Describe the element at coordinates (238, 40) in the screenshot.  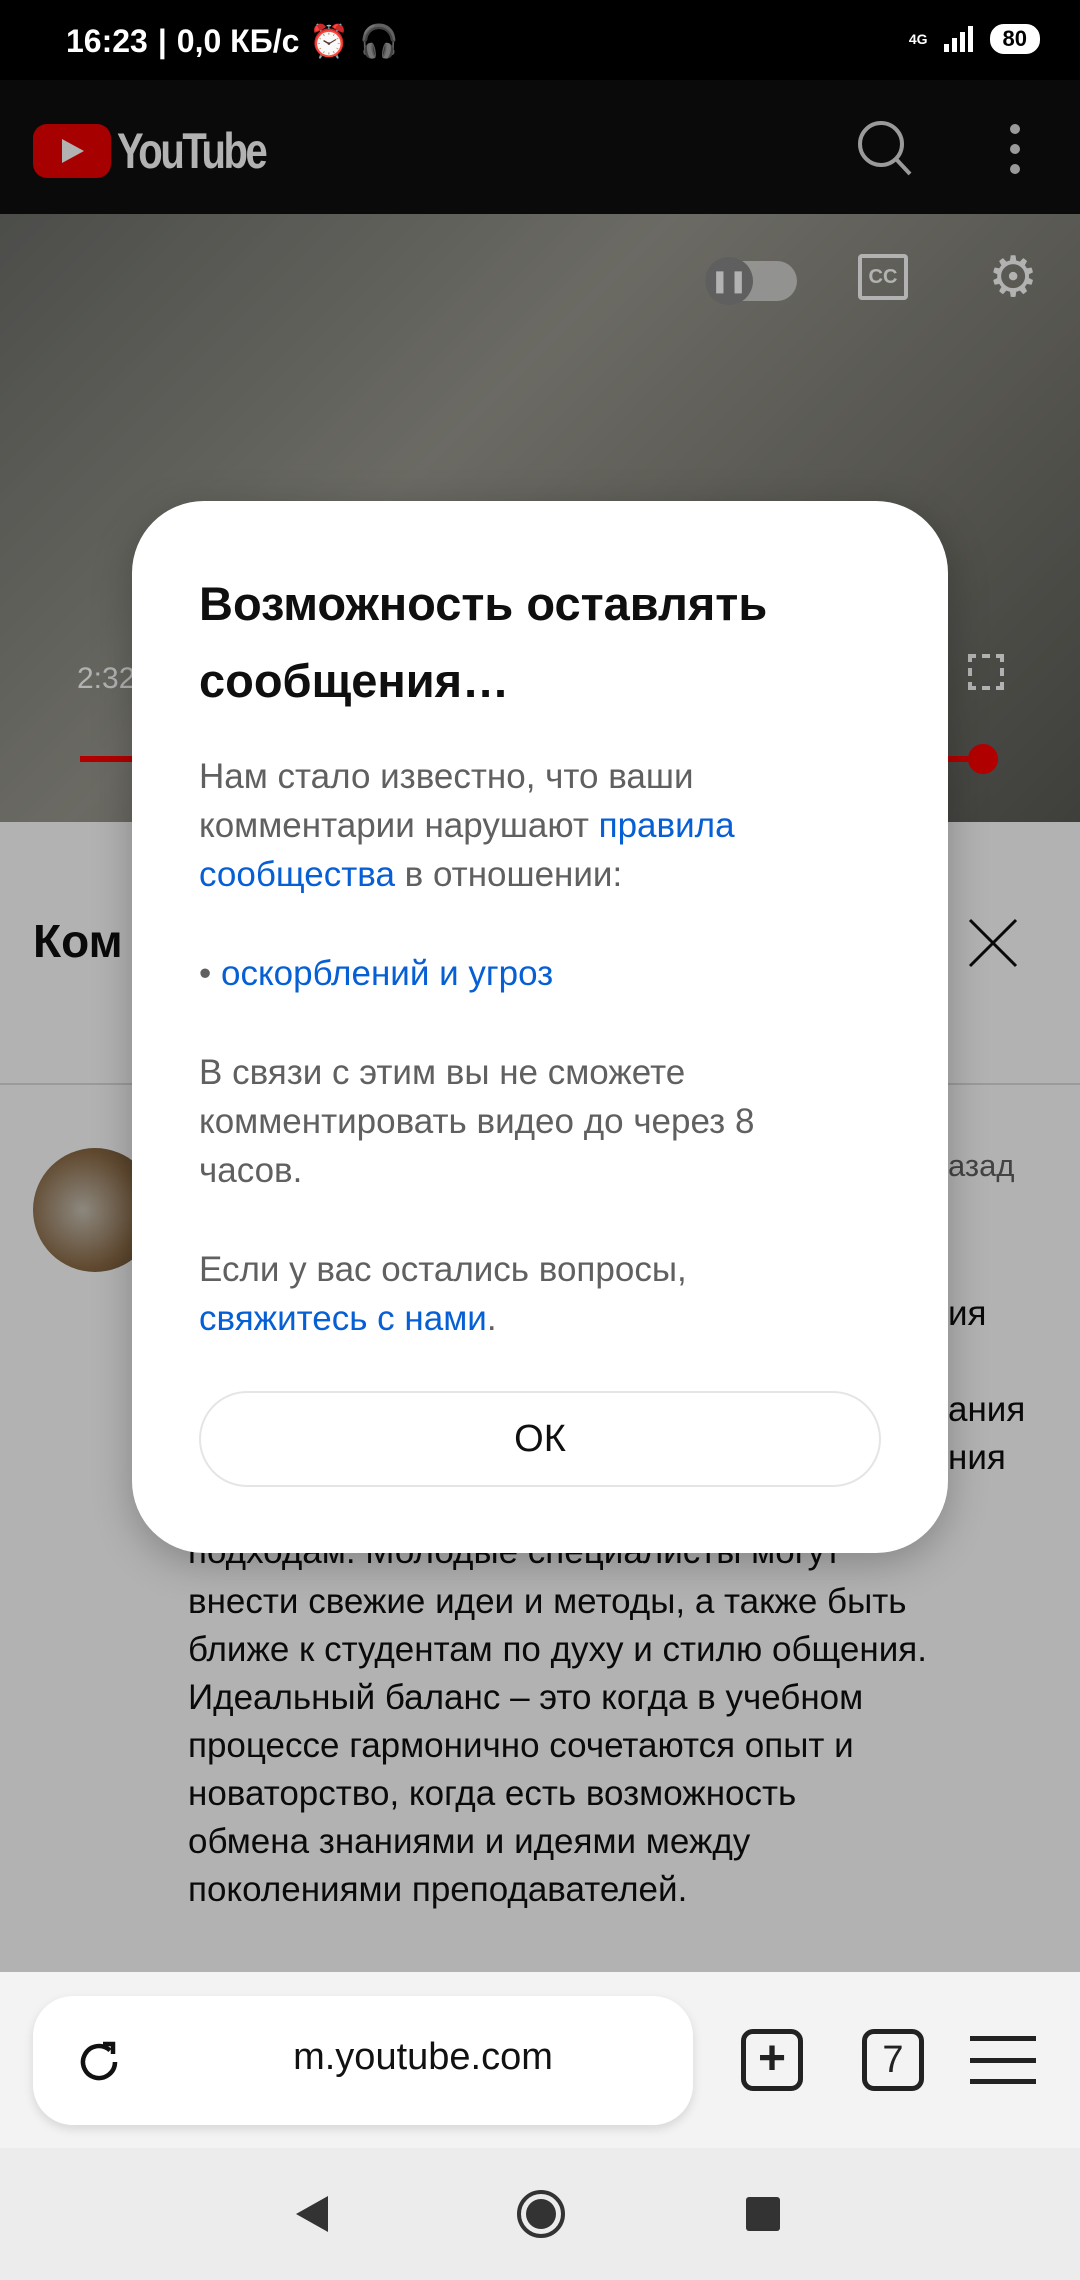
I see `network-speed: 0,0 КБ/с` at that location.